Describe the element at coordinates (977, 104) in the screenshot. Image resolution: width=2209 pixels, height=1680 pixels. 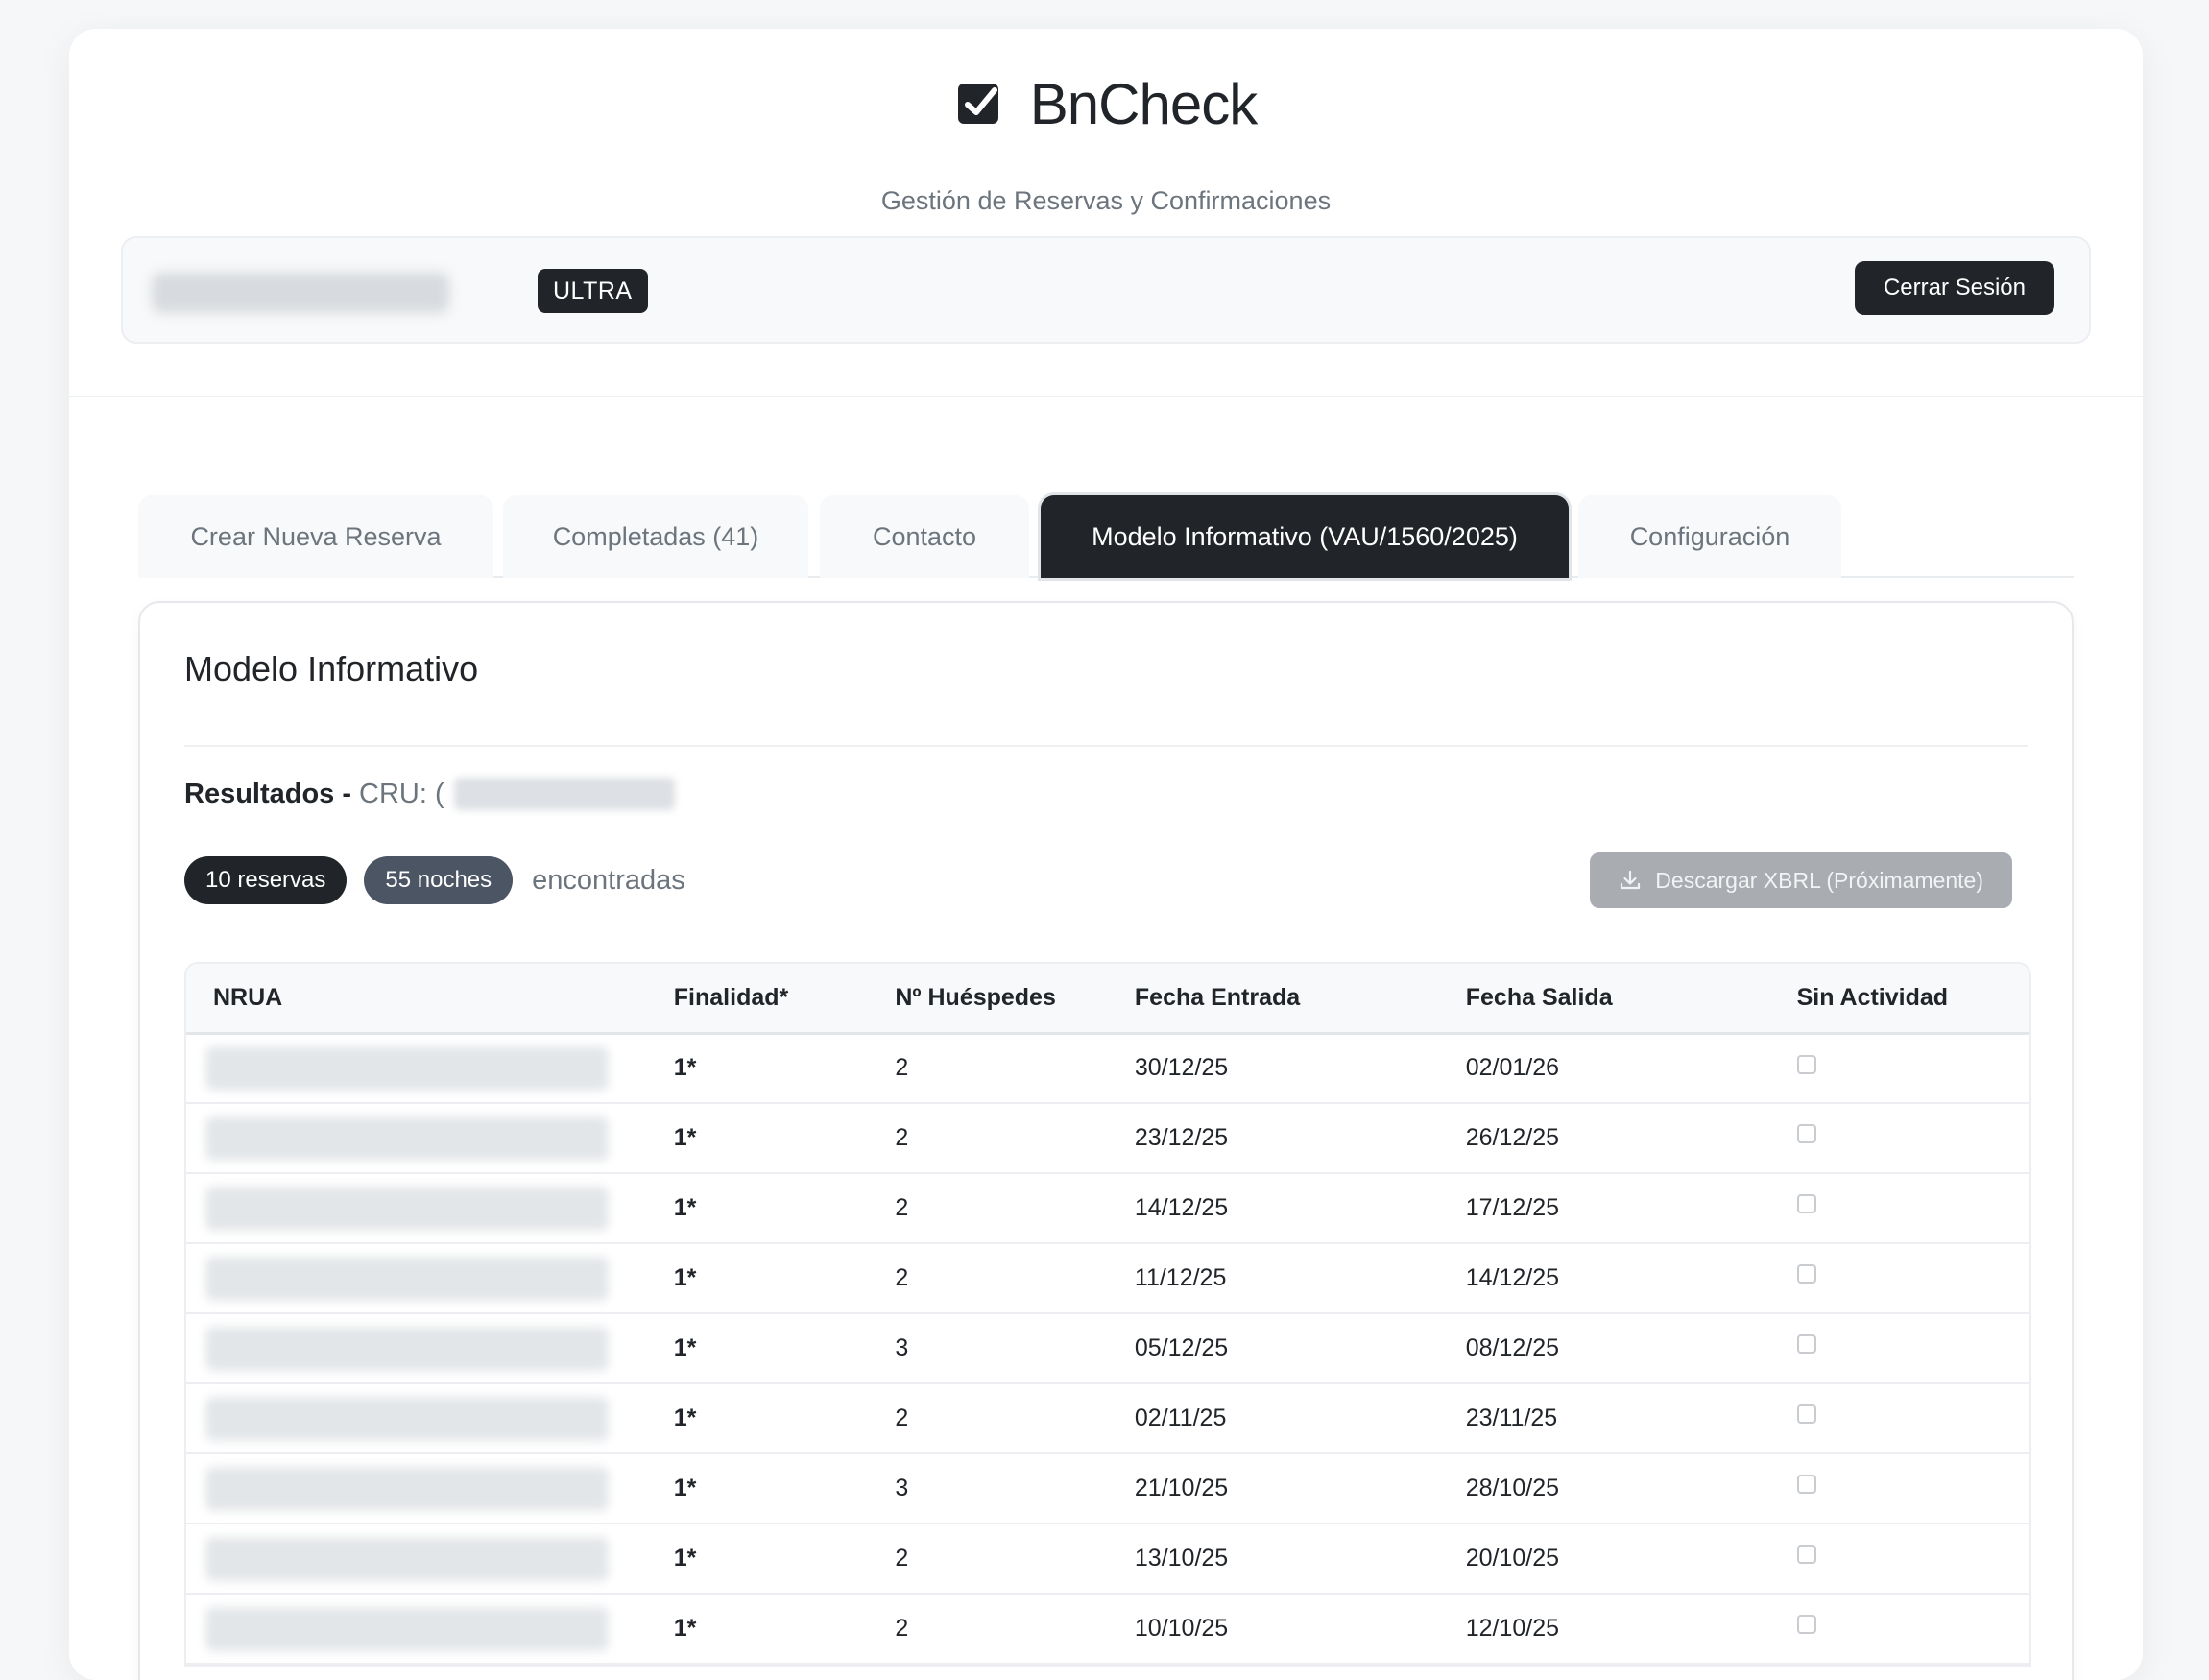
I see `checkbox-checked-icon` at that location.